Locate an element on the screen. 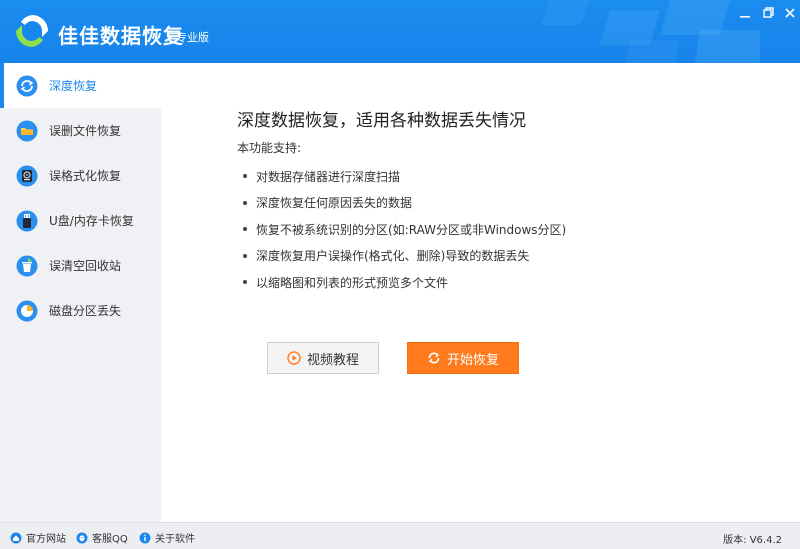 The width and height of the screenshot is (800, 549). sidebar-item-label: 磁盘分区丢失 is located at coordinates (85, 311).